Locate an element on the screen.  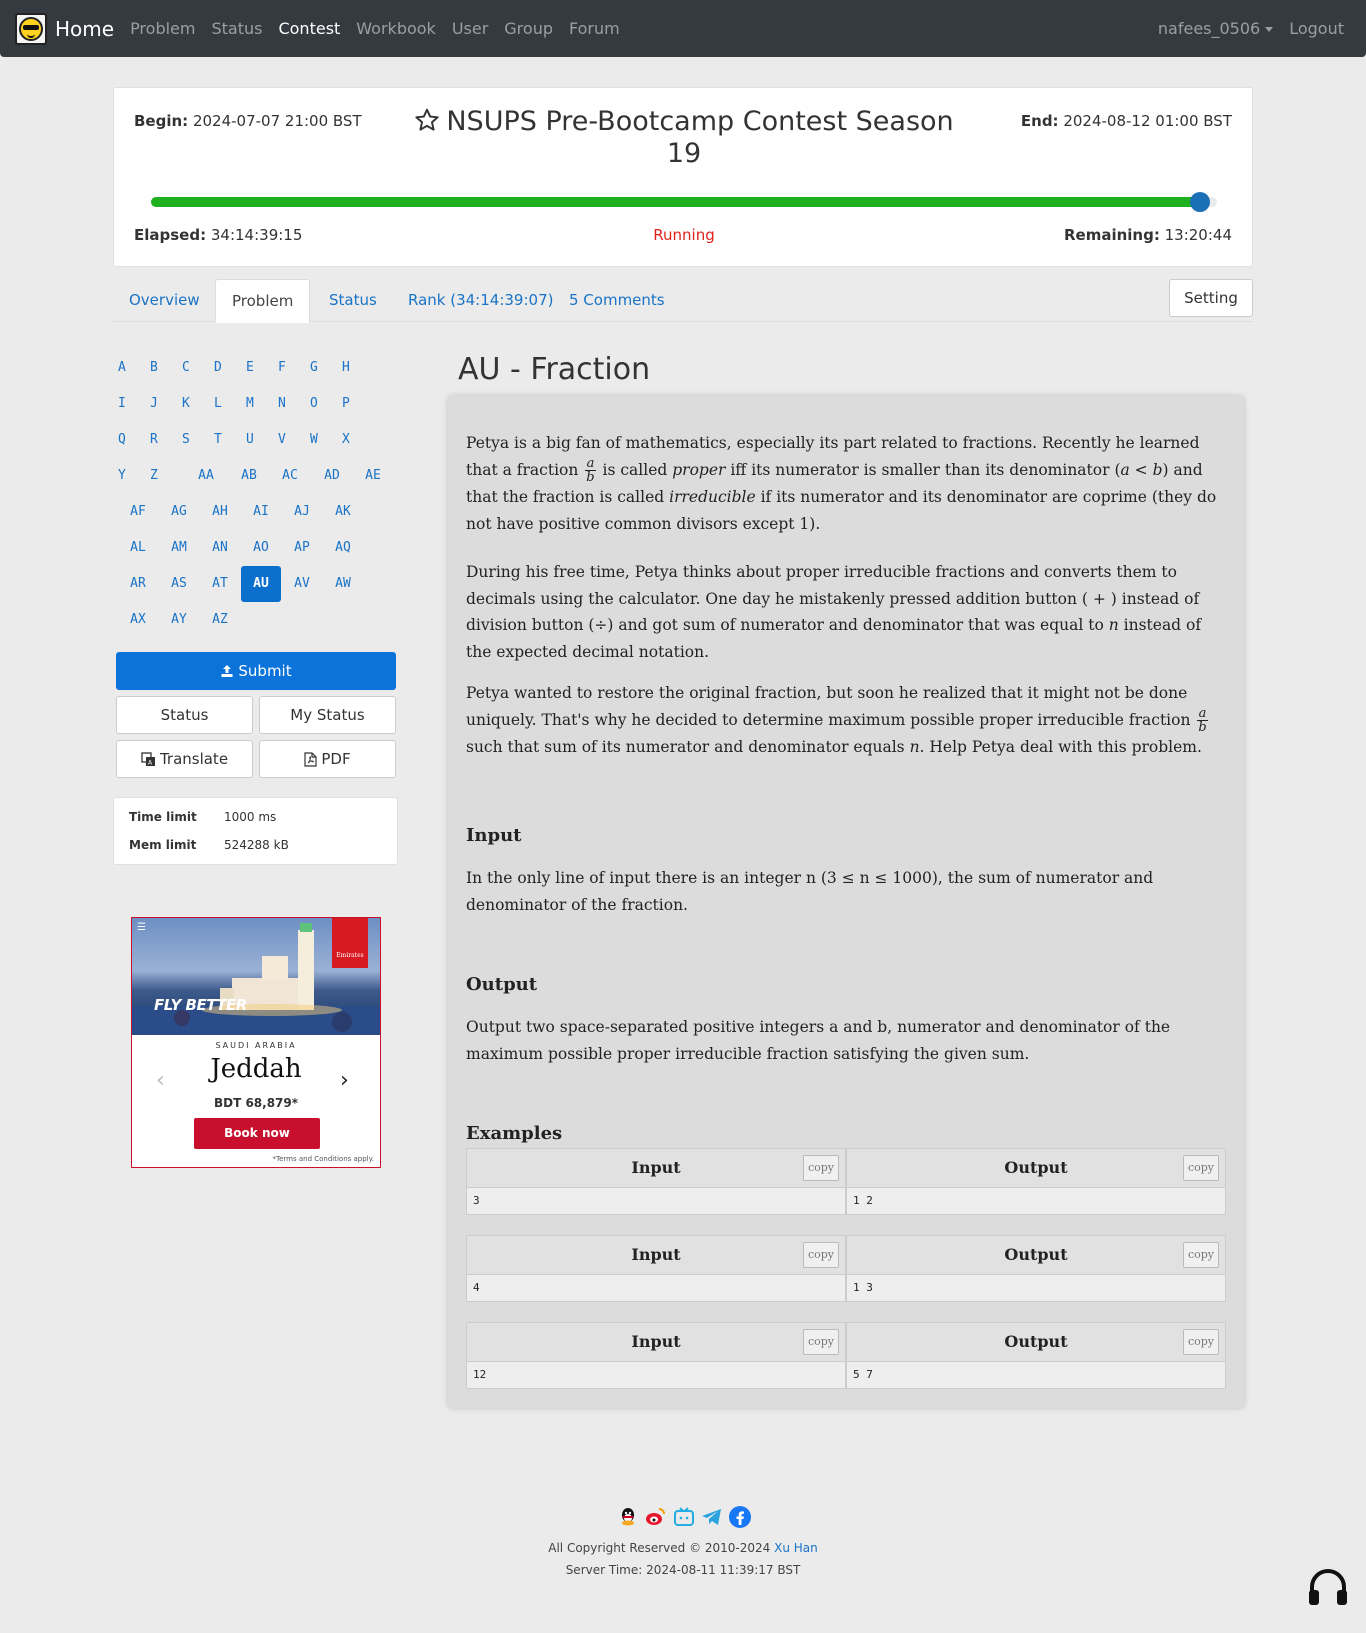
problem-letter-a: A is located at coordinates (128, 368).